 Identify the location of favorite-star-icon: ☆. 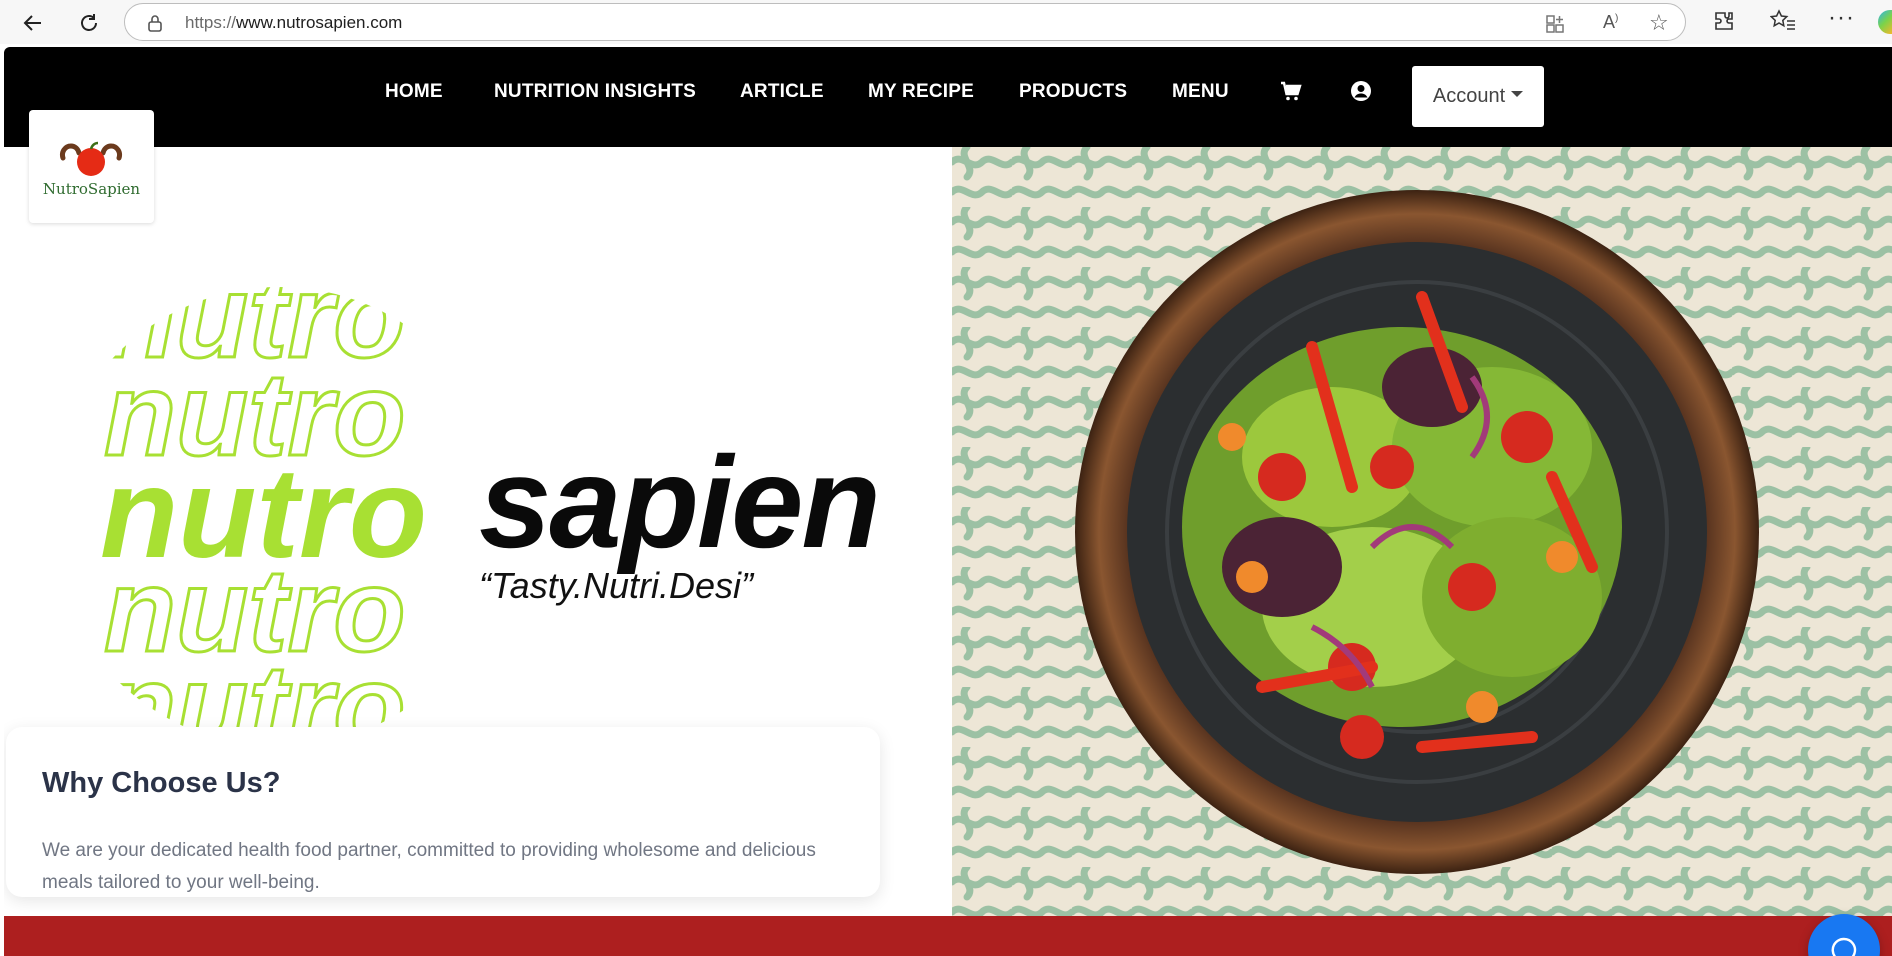
(1659, 23).